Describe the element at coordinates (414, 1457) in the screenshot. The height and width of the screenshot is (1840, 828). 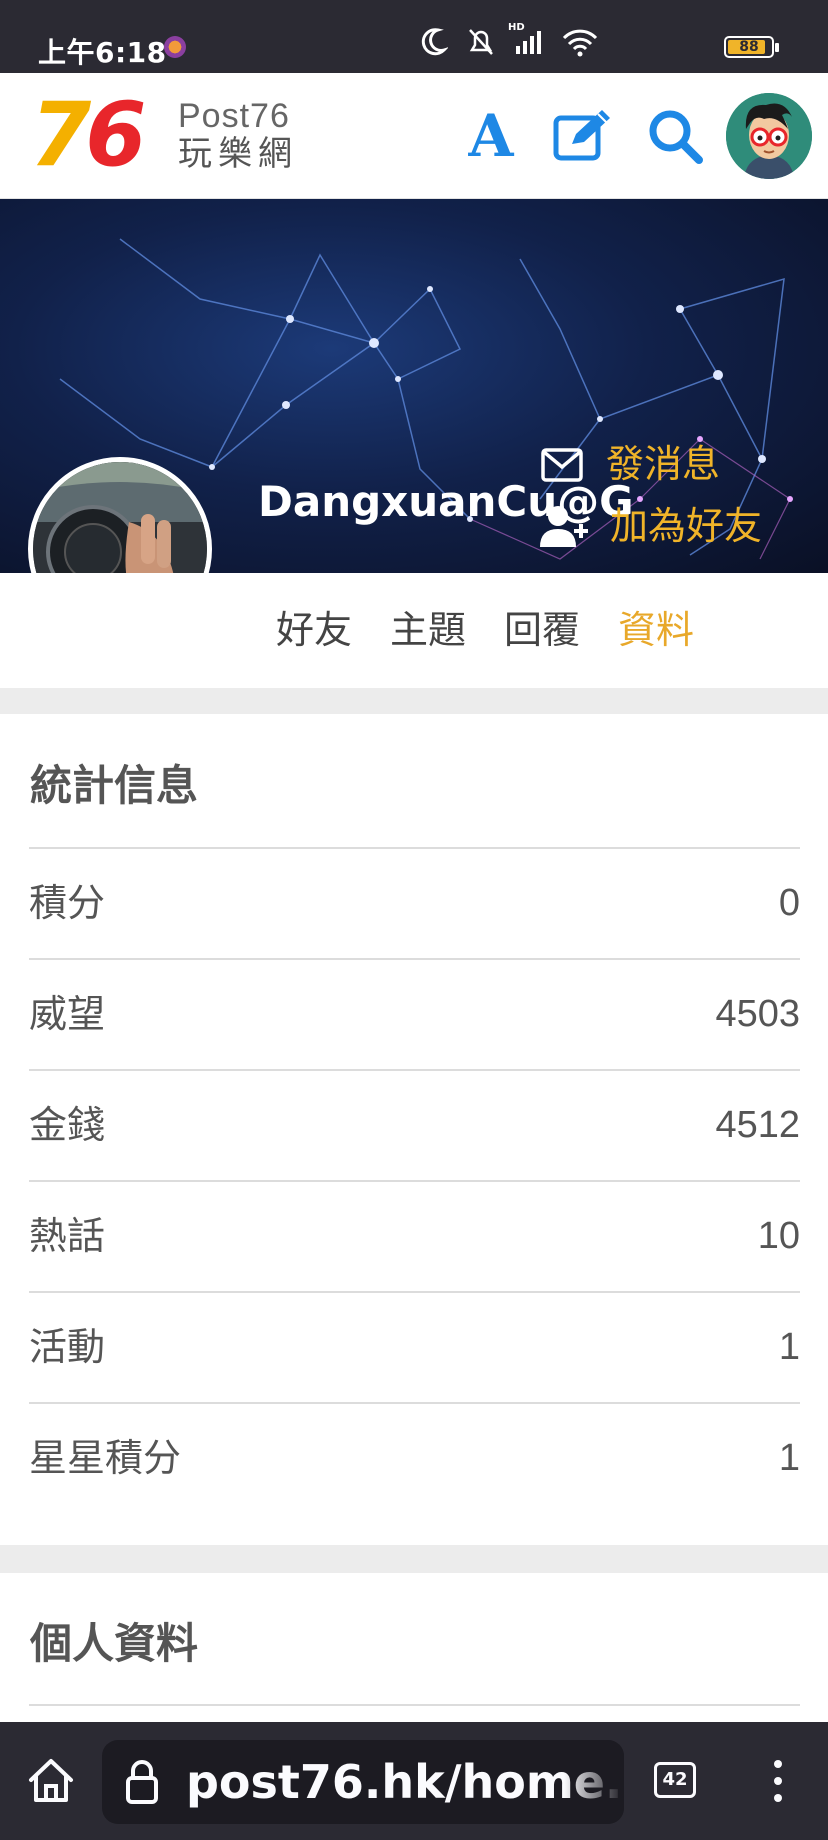
I see `stat-row: 星星積分 1` at that location.